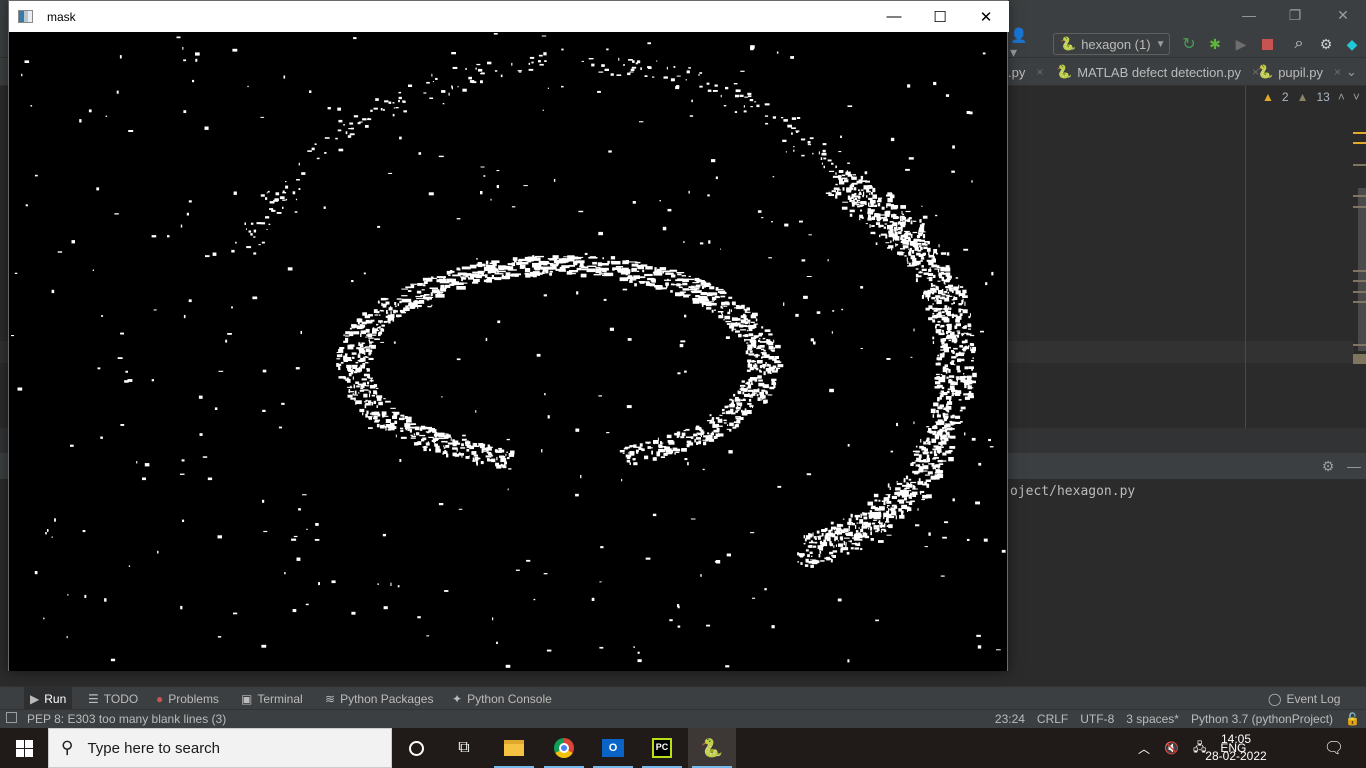  What do you see at coordinates (1111, 44) in the screenshot?
I see `run-configuration-select: 🐍 hexagon (1) ▼` at bounding box center [1111, 44].